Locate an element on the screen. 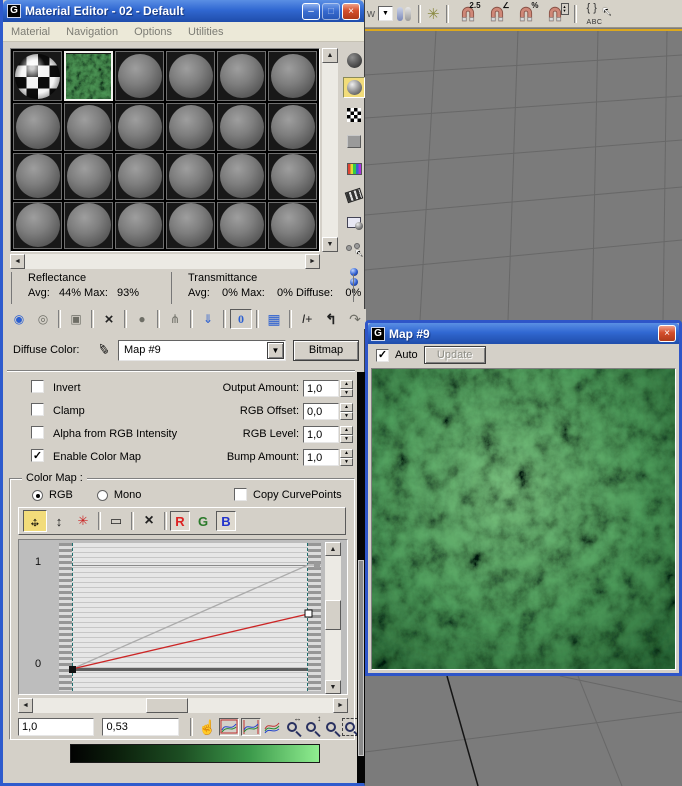 The height and width of the screenshot is (786, 682). rollout-scrollbar is located at coordinates (361, 577).